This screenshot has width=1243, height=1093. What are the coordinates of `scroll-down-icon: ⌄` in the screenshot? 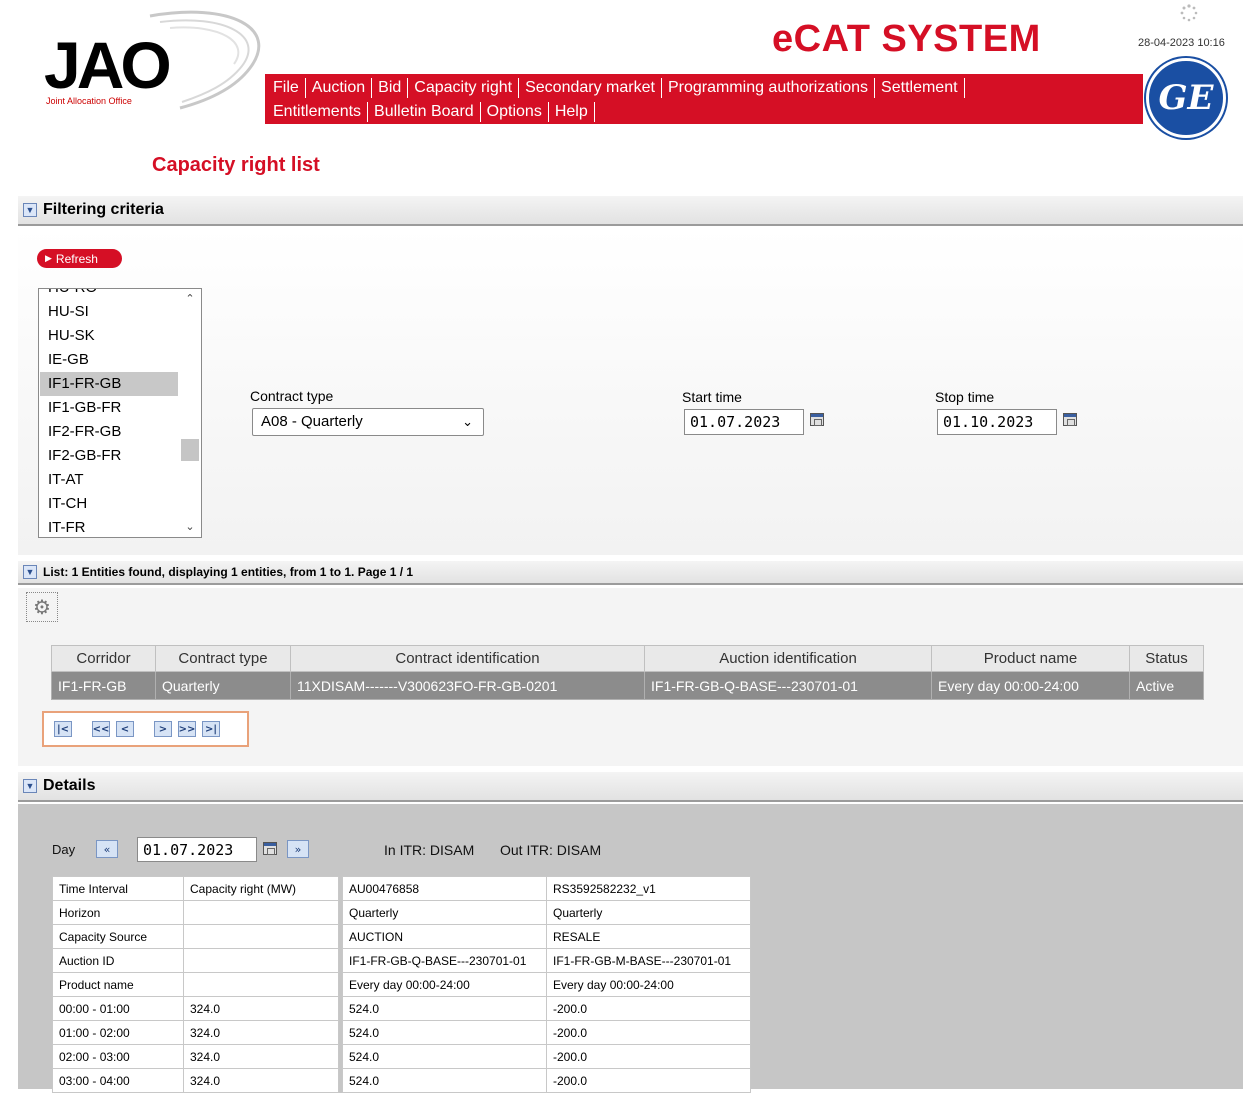 It's located at (190, 527).